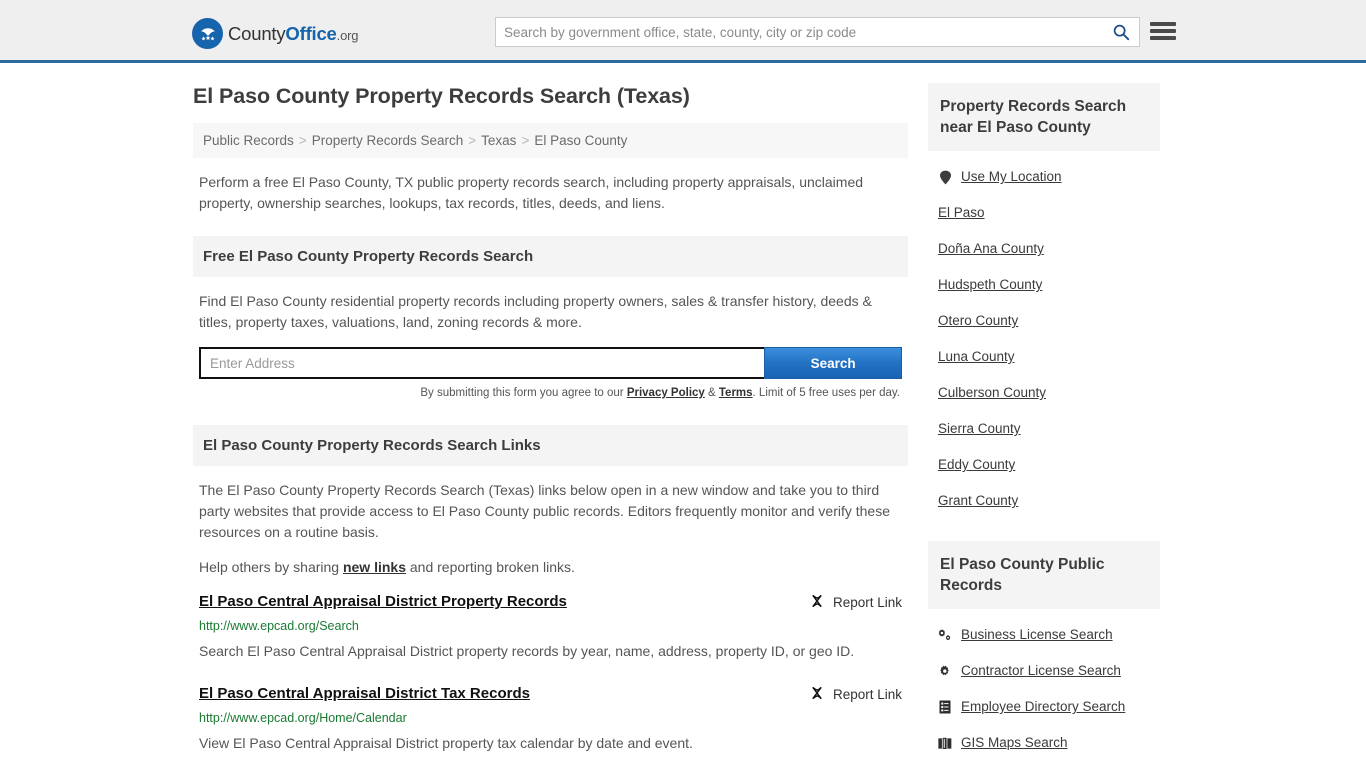  Describe the element at coordinates (1163, 31) in the screenshot. I see `menu-hamburger-icon` at that location.